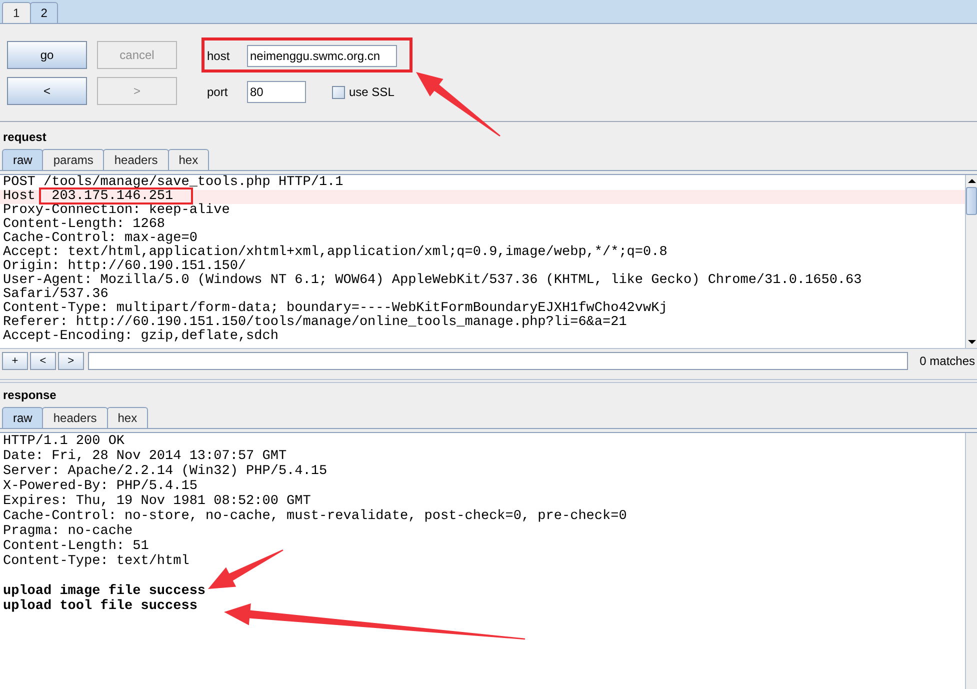 This screenshot has width=977, height=689. I want to click on request-line: Content-Length: 1268, so click(84, 225).